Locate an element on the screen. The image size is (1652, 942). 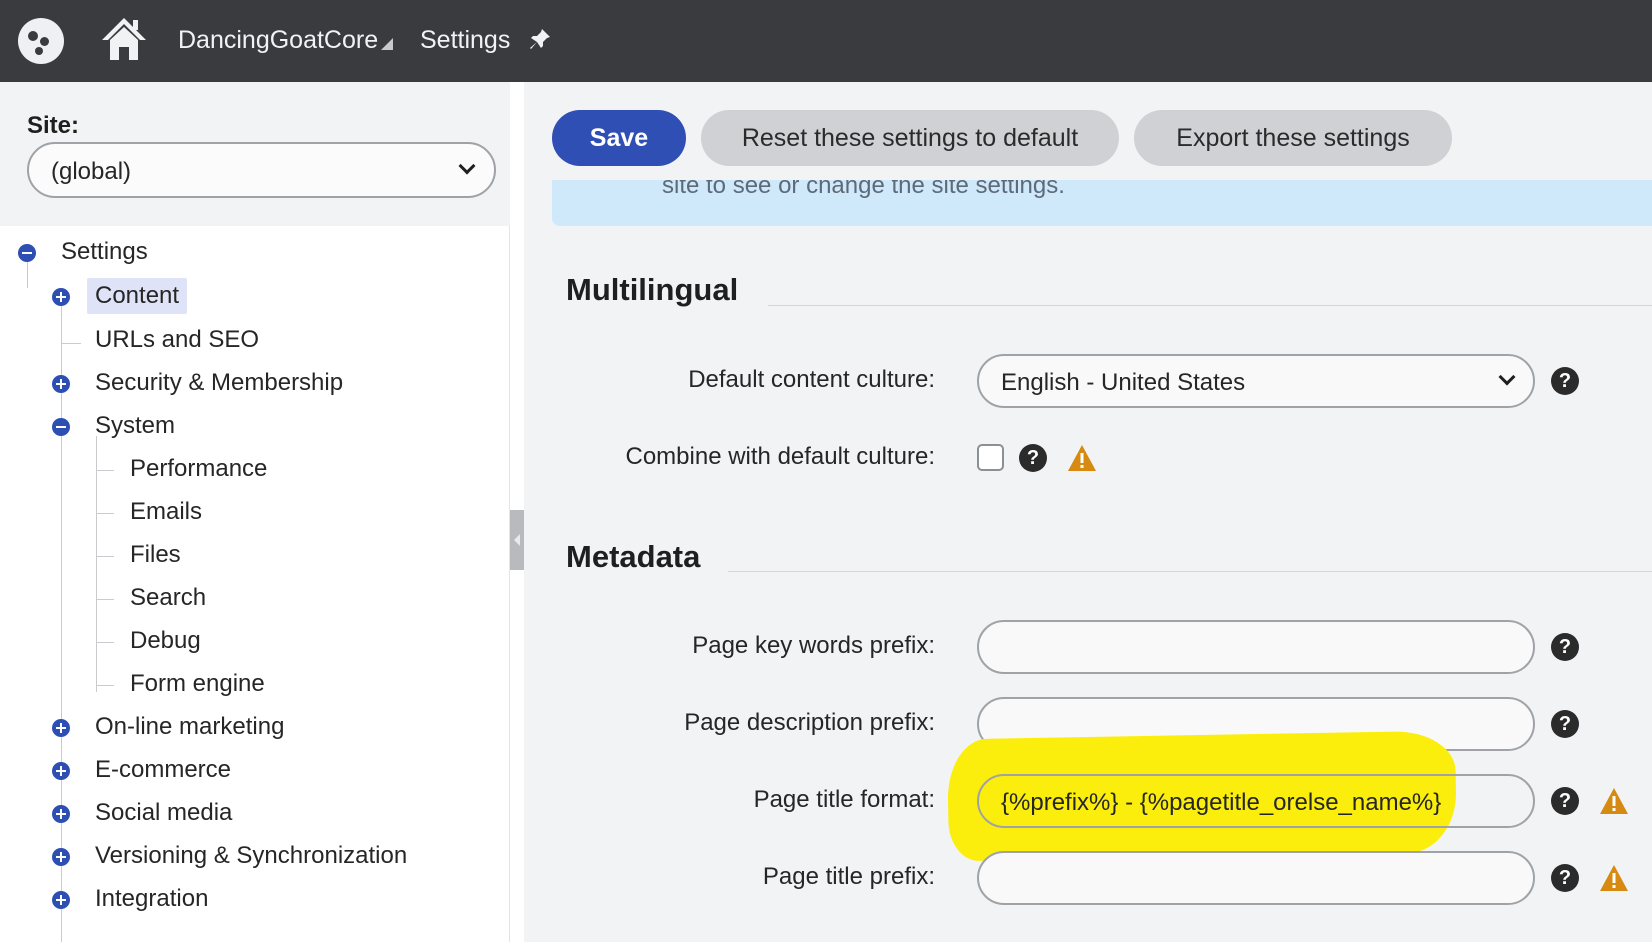
site-panel: Site: (global) is located at coordinates (255, 154).